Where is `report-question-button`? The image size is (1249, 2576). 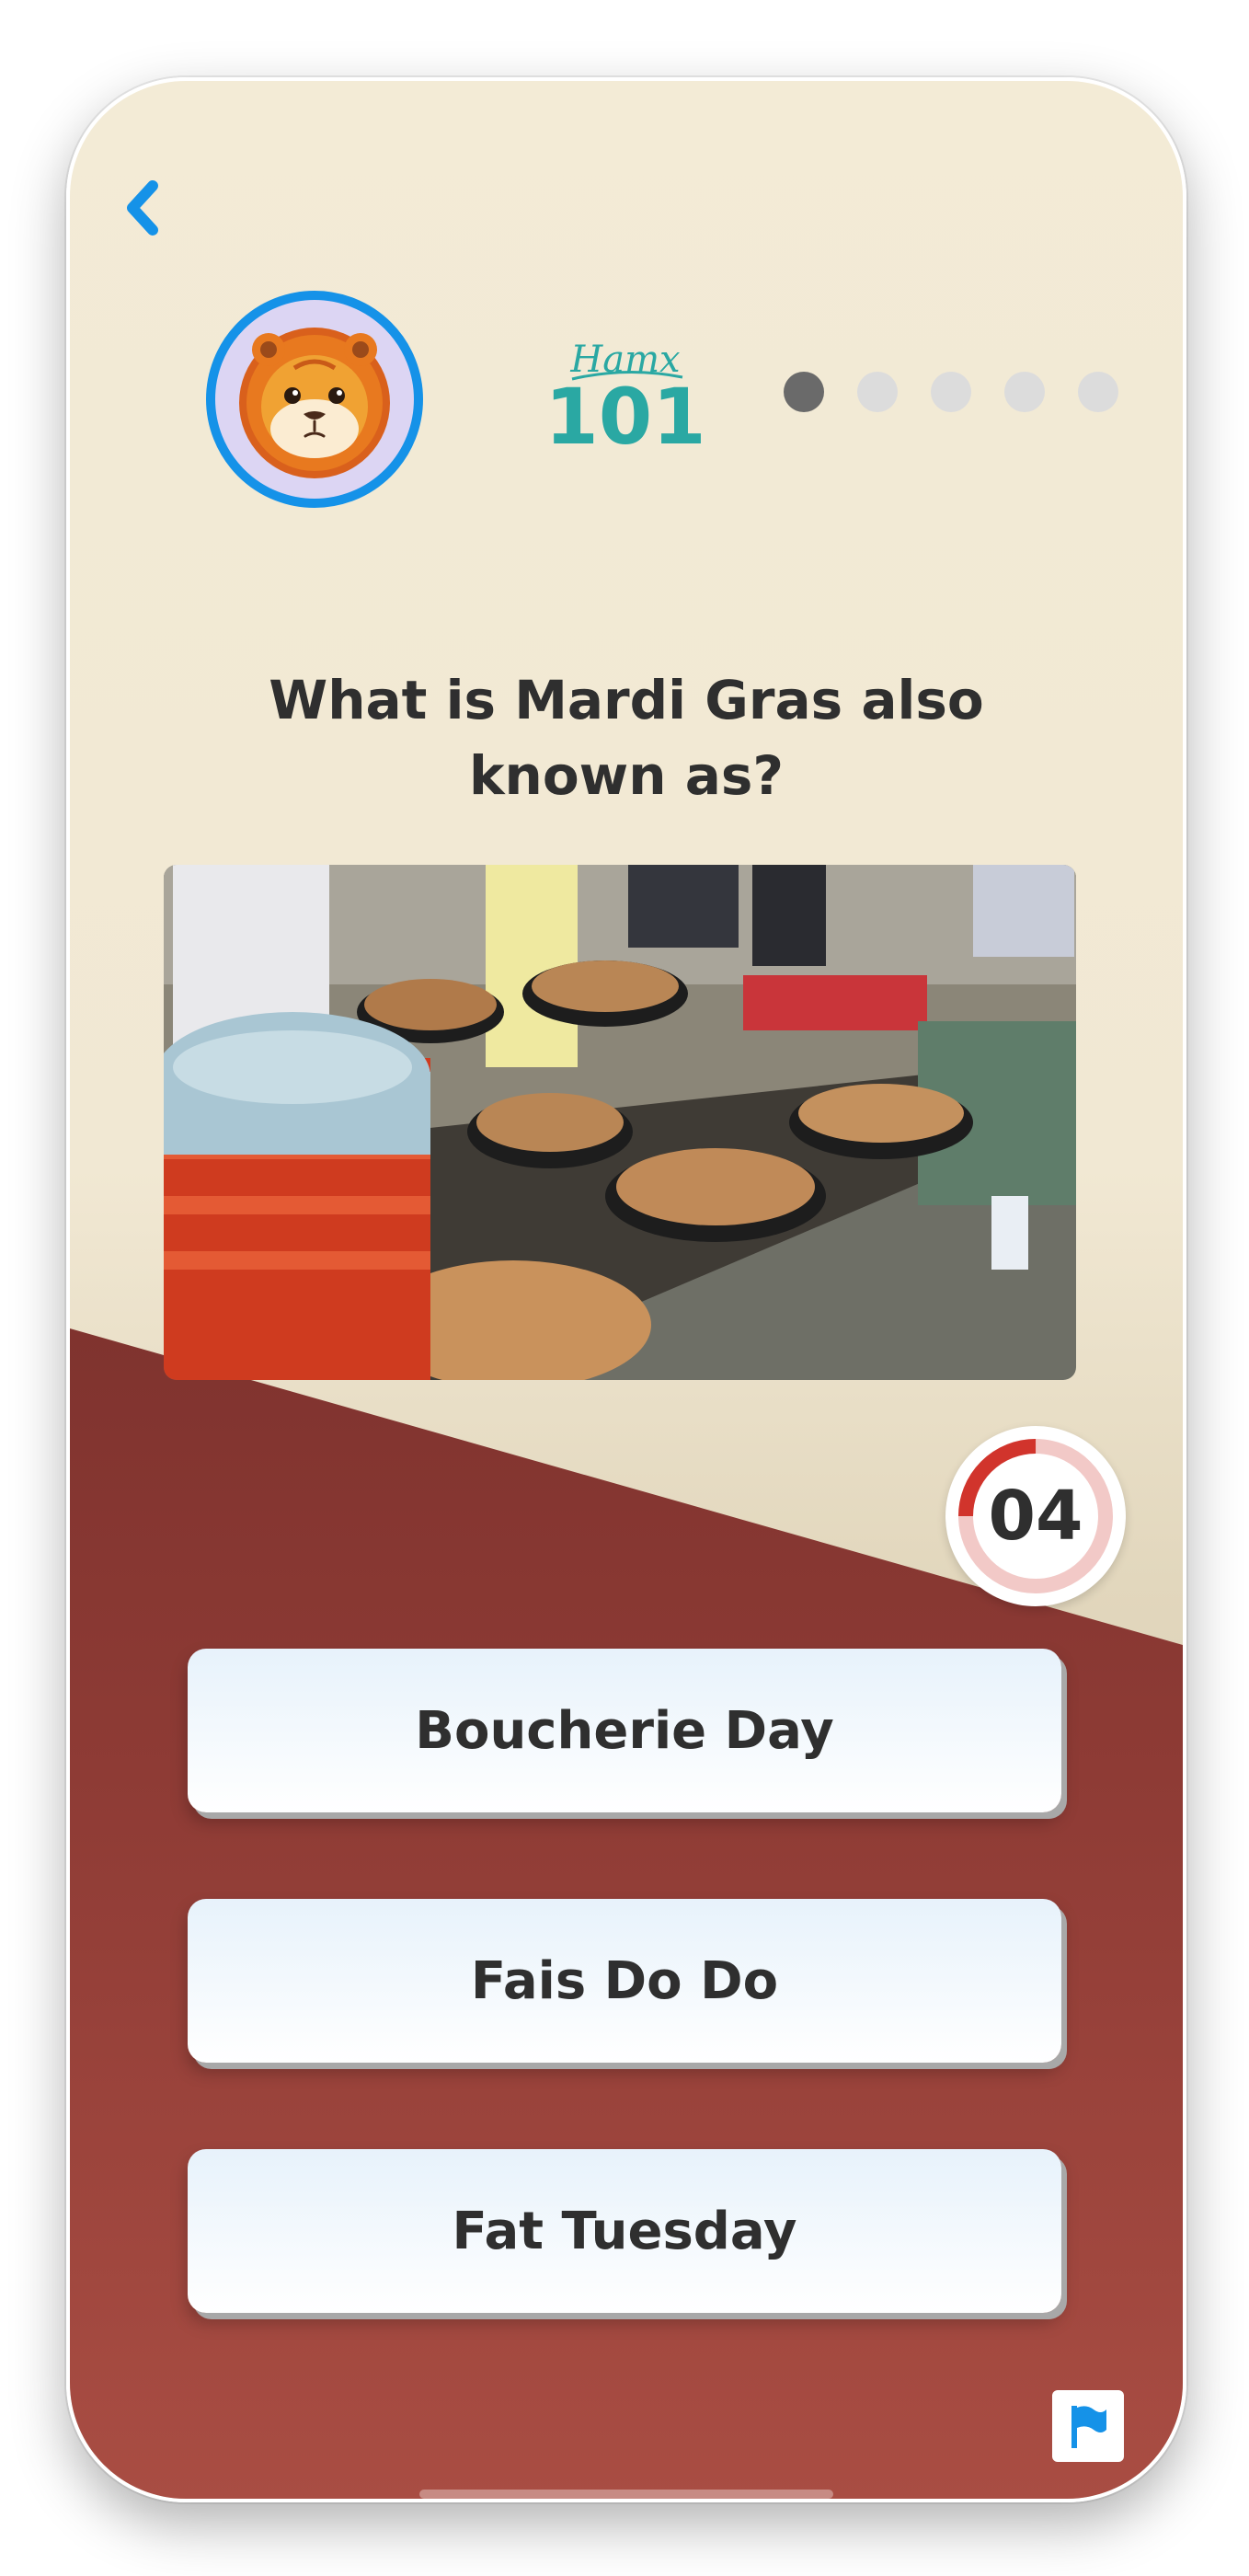 report-question-button is located at coordinates (1088, 2426).